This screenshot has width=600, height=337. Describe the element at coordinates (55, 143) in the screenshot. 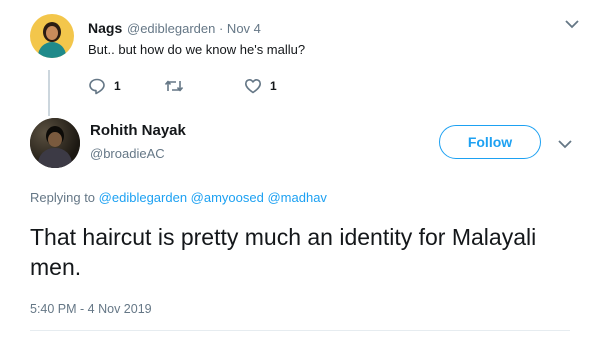

I see `avatar-main` at that location.